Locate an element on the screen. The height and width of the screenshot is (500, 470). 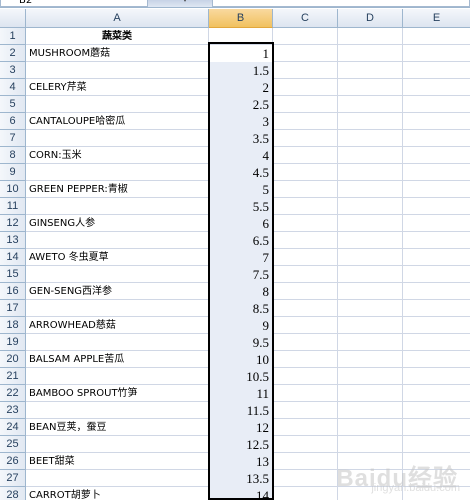
cell-b: 3 is located at coordinates (241, 121).